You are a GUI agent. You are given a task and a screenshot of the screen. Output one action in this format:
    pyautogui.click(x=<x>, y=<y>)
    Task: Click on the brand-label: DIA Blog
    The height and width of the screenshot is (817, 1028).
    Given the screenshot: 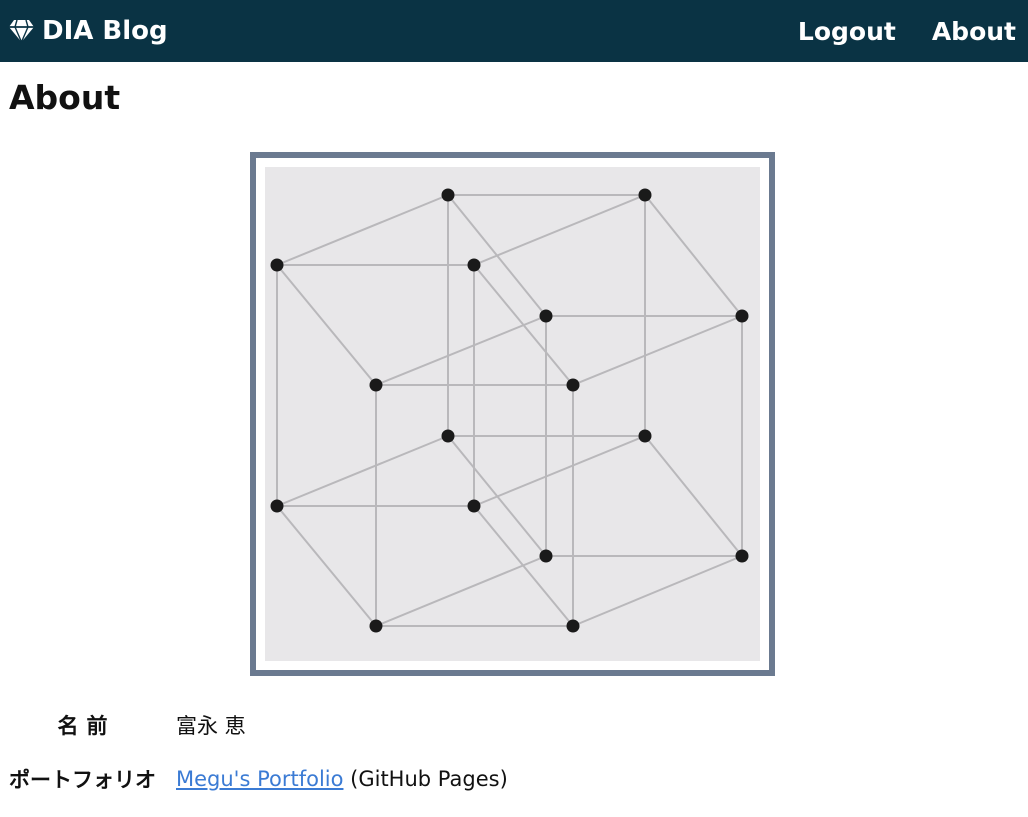 What is the action you would take?
    pyautogui.click(x=105, y=31)
    